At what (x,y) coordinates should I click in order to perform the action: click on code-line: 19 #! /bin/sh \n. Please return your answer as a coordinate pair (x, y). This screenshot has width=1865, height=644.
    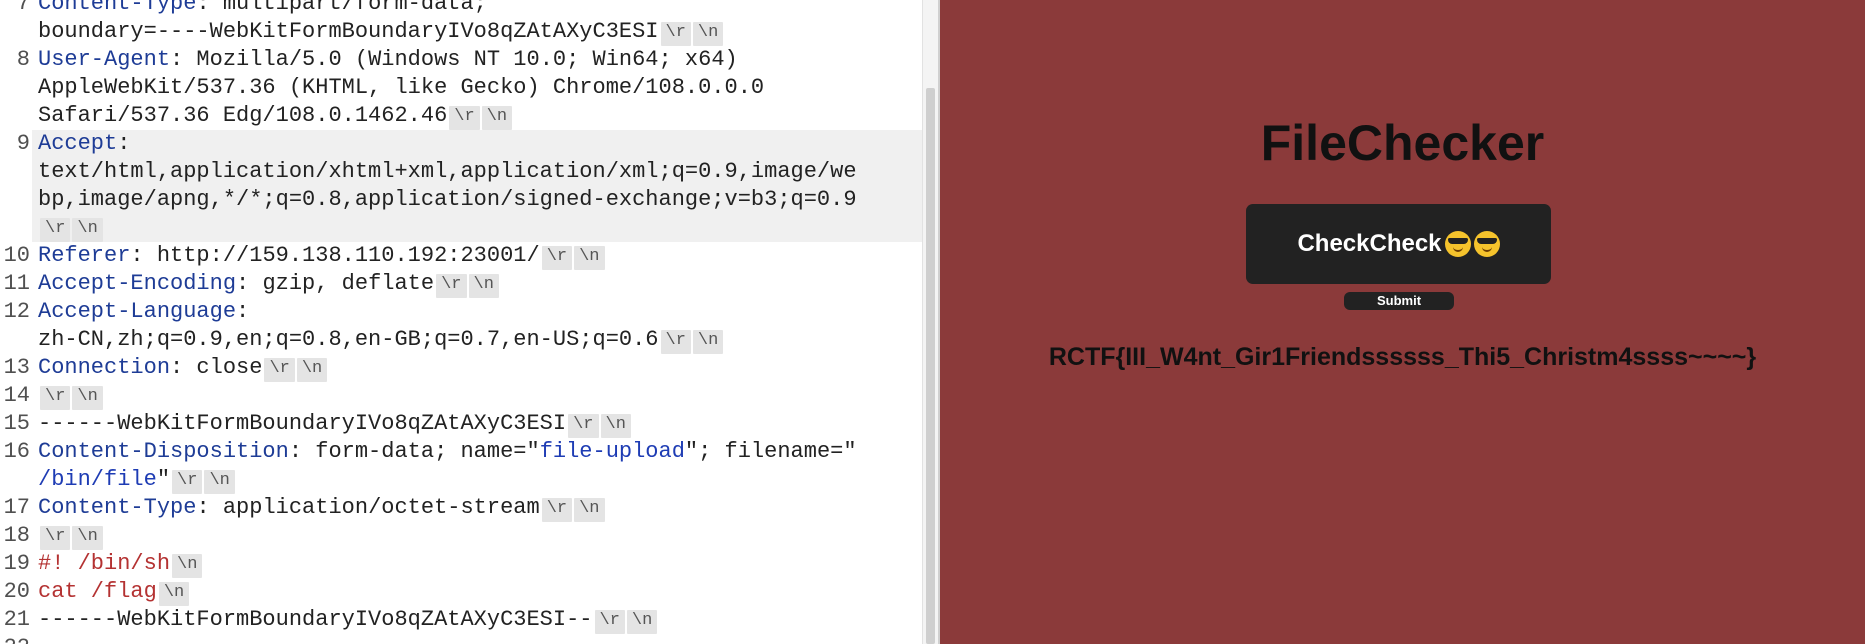
    Looking at the image, I should click on (461, 564).